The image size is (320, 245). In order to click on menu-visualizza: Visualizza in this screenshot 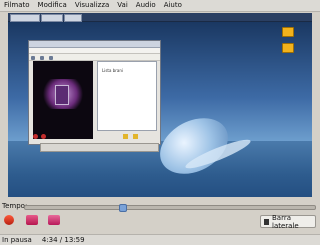, I will do `click(92, 5)`.